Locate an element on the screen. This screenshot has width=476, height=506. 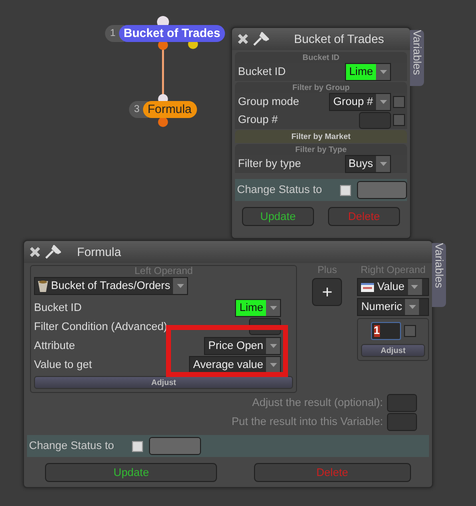
window-title: Formula is located at coordinates (99, 252).